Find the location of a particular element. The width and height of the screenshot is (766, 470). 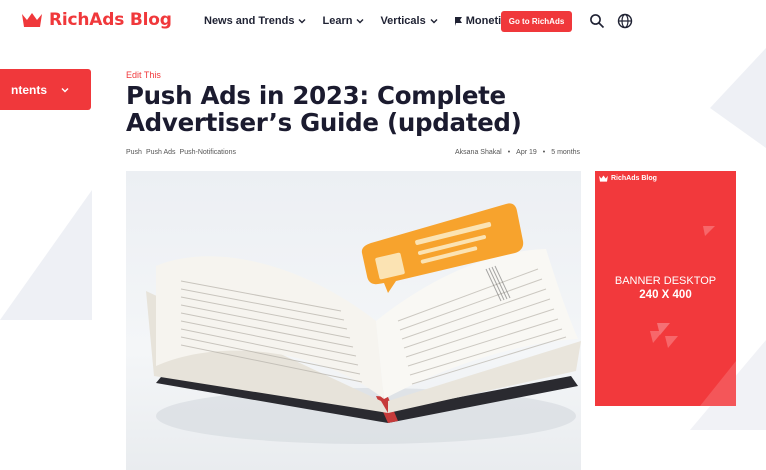

site-logo: RichAds Blog is located at coordinates (97, 20).